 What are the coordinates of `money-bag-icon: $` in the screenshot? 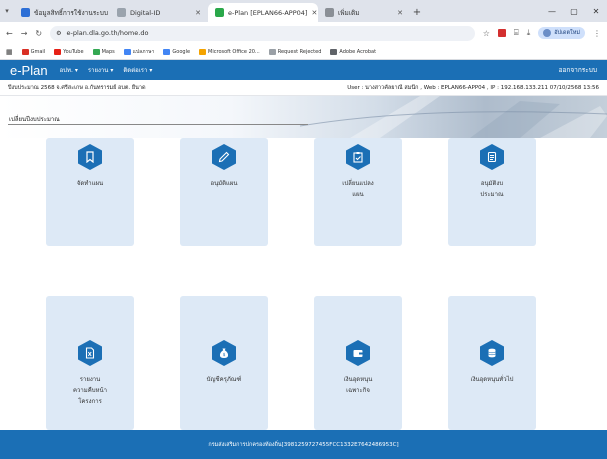 It's located at (224, 353).